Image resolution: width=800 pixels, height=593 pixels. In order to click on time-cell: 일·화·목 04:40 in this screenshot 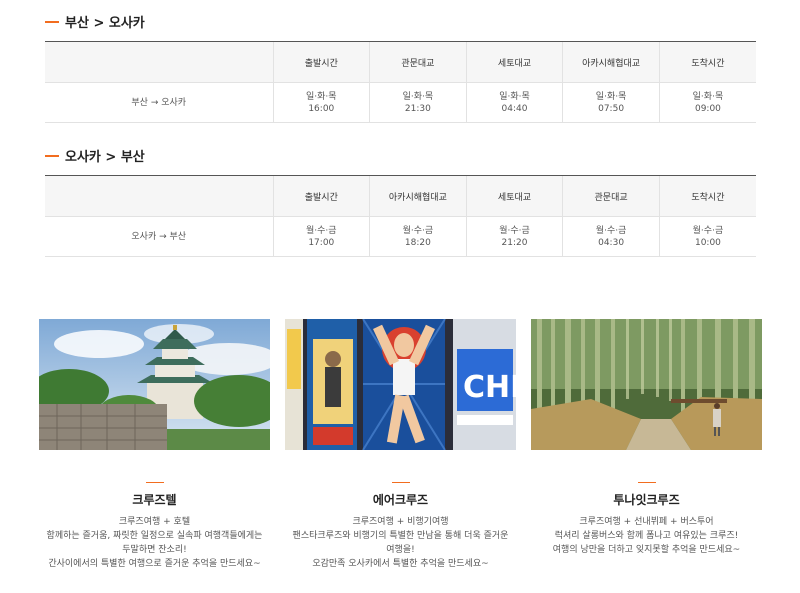, I will do `click(514, 102)`.